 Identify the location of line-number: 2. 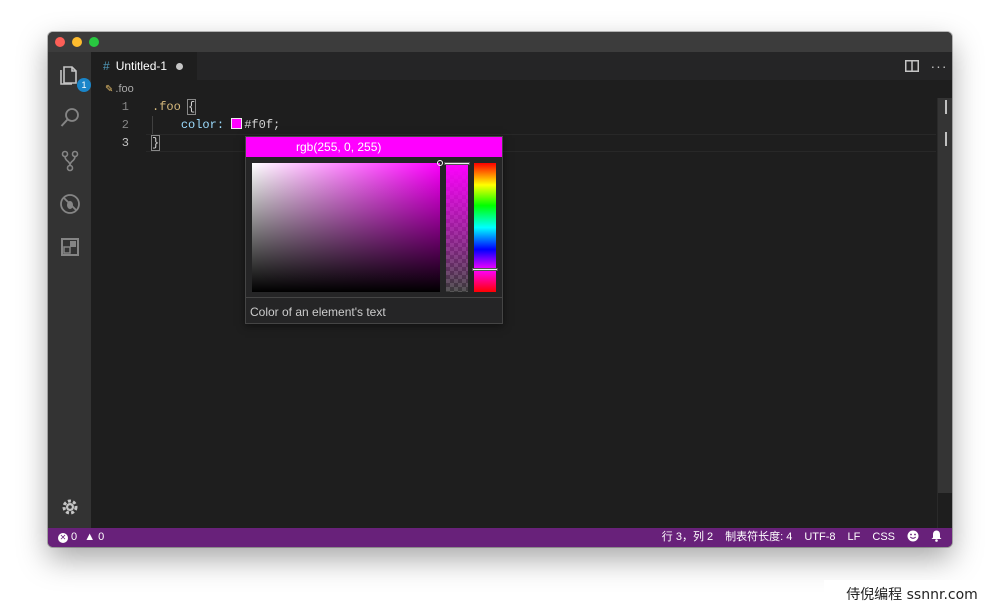
(125, 125).